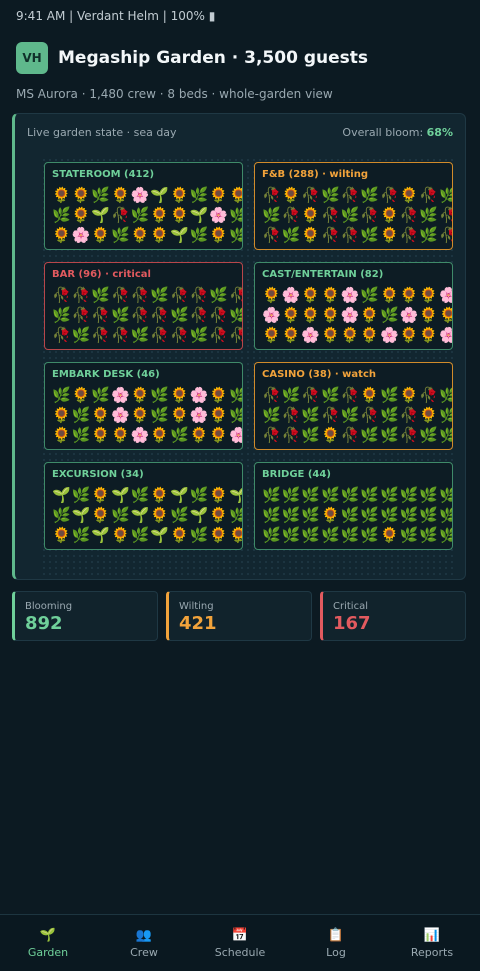 The image size is (480, 971). I want to click on plant-row: 🌱🌿🌻🌱🌿🌻🌱🌿🌻🌱, so click(147, 495).